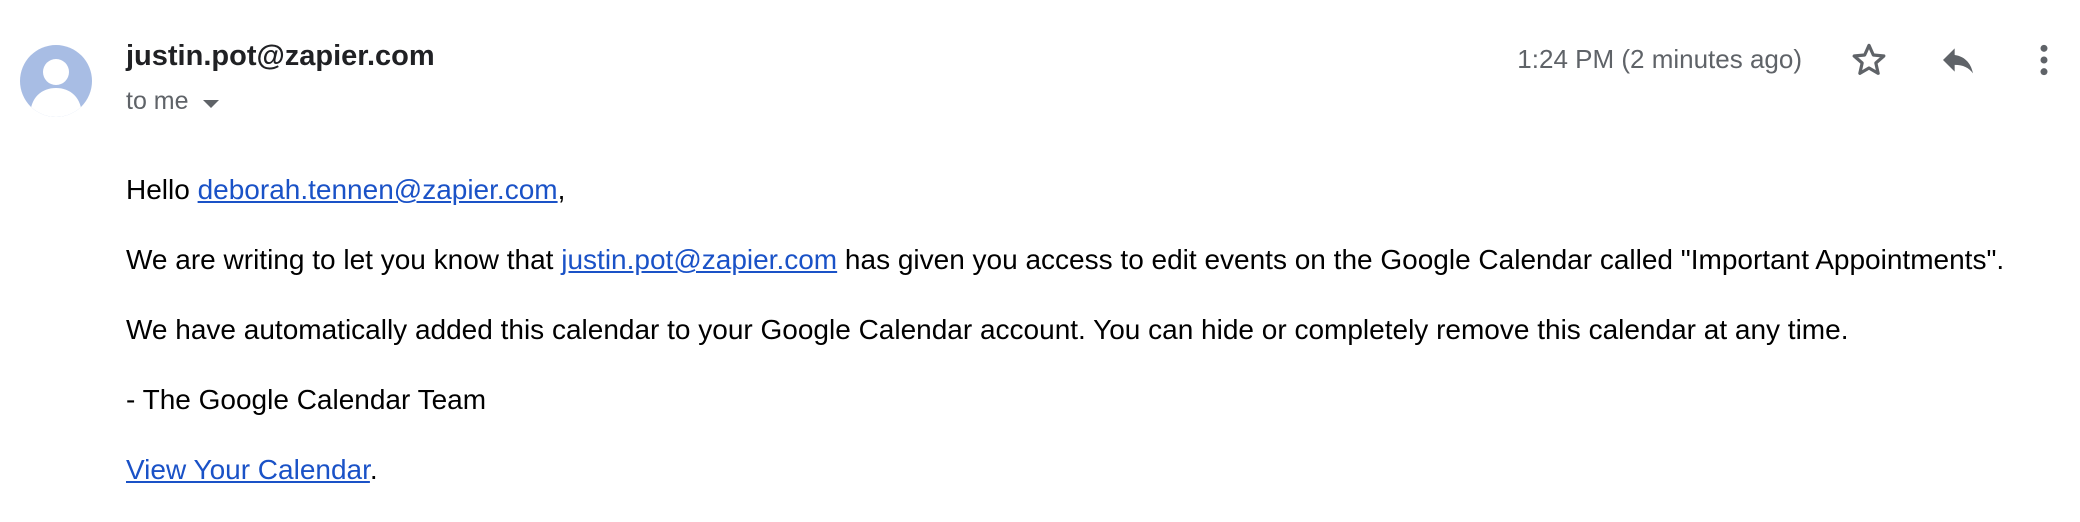 The height and width of the screenshot is (522, 2080). Describe the element at coordinates (306, 399) in the screenshot. I see `signature-line: - The Google Calendar Team` at that location.